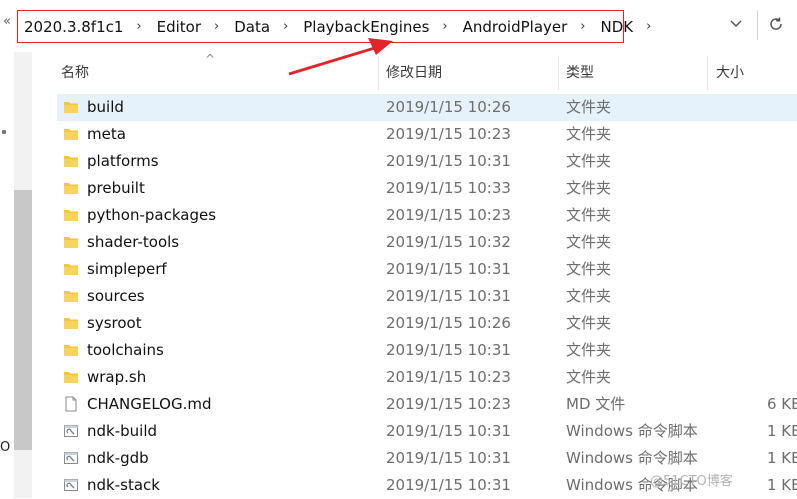  I want to click on breadcrumb-item-data: Data, so click(252, 27).